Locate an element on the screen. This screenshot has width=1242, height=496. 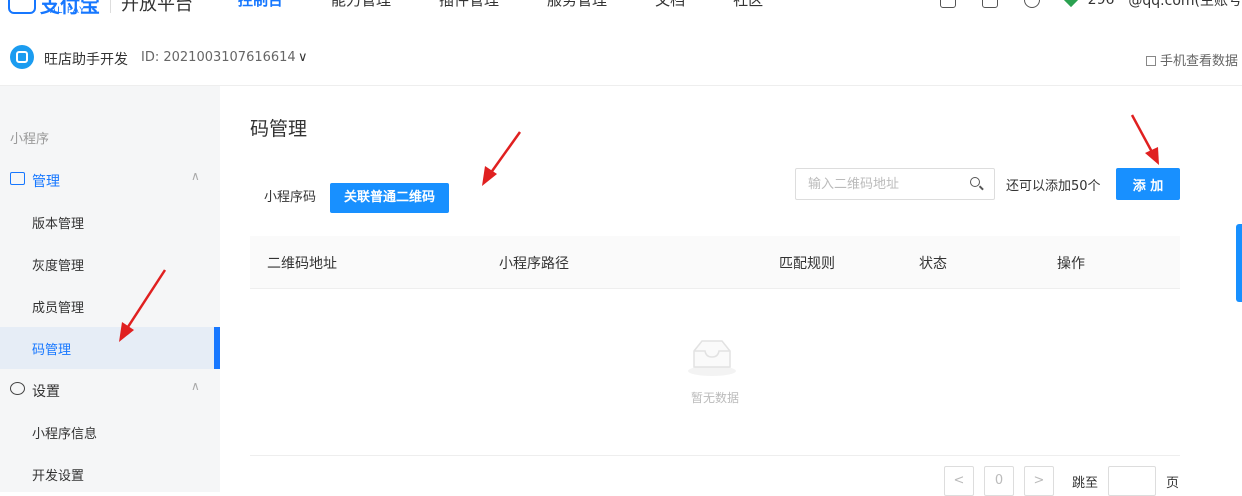
points-value: 296 is located at coordinates (1101, 4).